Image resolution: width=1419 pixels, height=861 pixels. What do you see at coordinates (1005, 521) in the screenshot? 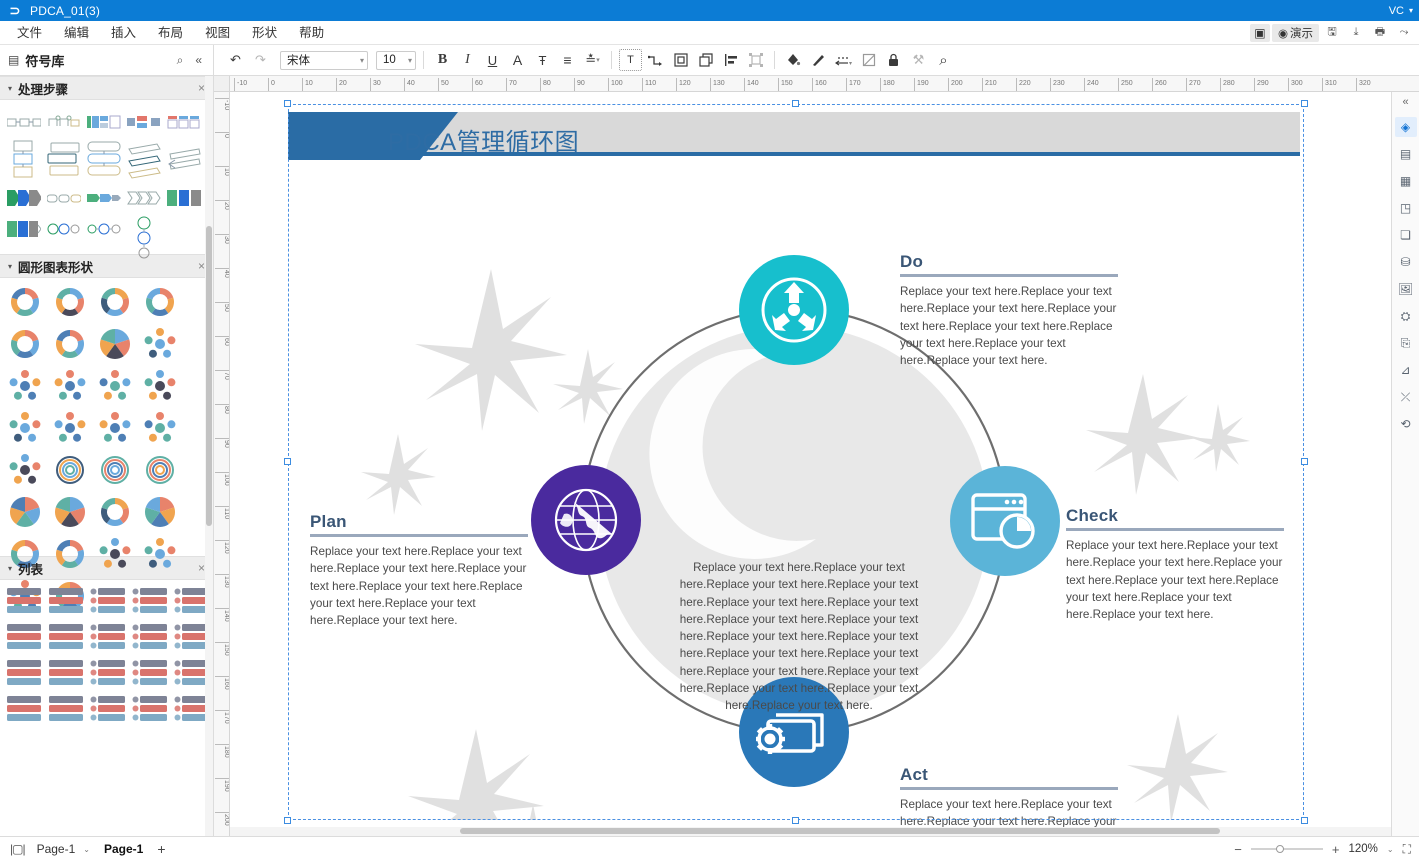
I see `node-check` at bounding box center [1005, 521].